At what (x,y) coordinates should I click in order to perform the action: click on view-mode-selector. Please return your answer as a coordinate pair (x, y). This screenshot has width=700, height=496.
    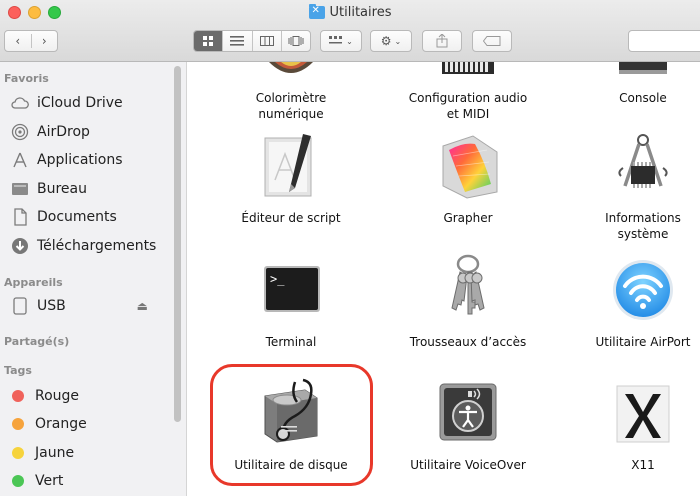
    Looking at the image, I should click on (252, 41).